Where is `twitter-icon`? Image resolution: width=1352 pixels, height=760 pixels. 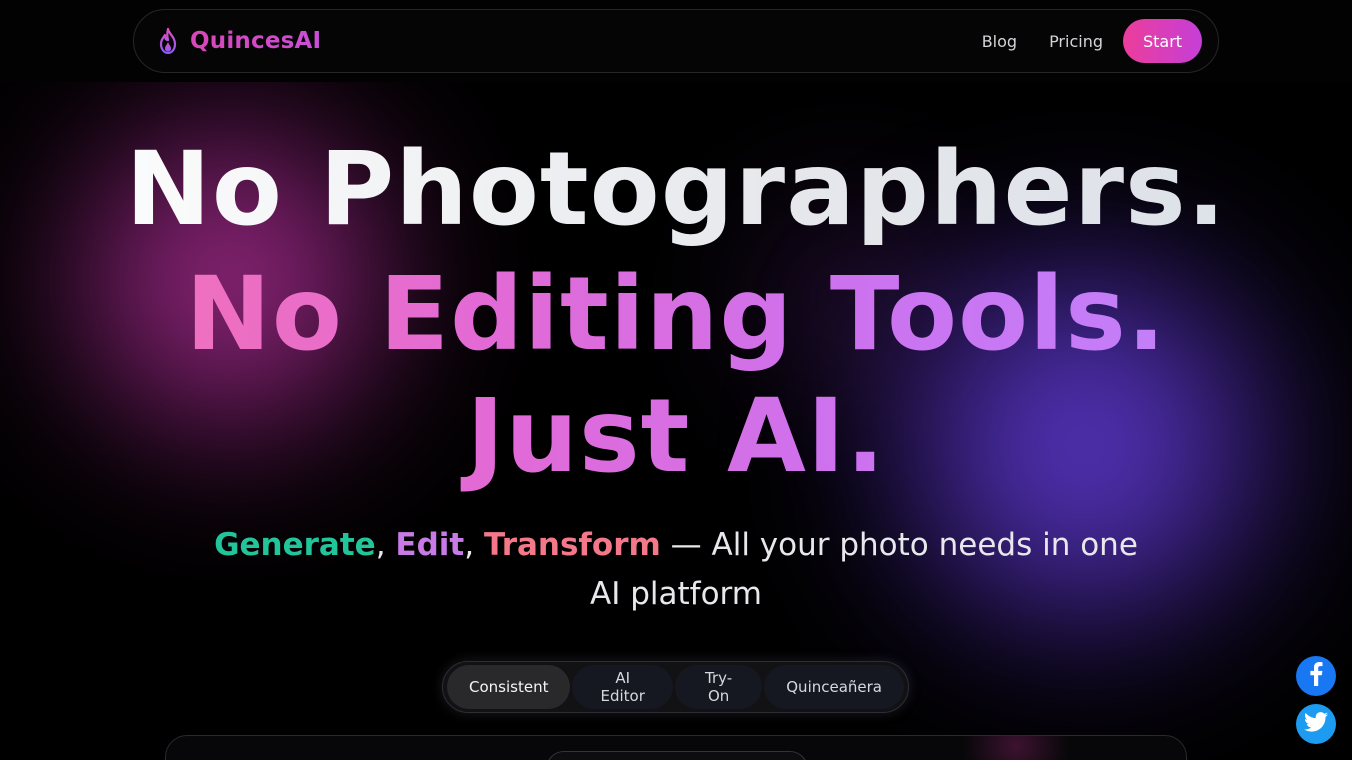 twitter-icon is located at coordinates (1316, 724).